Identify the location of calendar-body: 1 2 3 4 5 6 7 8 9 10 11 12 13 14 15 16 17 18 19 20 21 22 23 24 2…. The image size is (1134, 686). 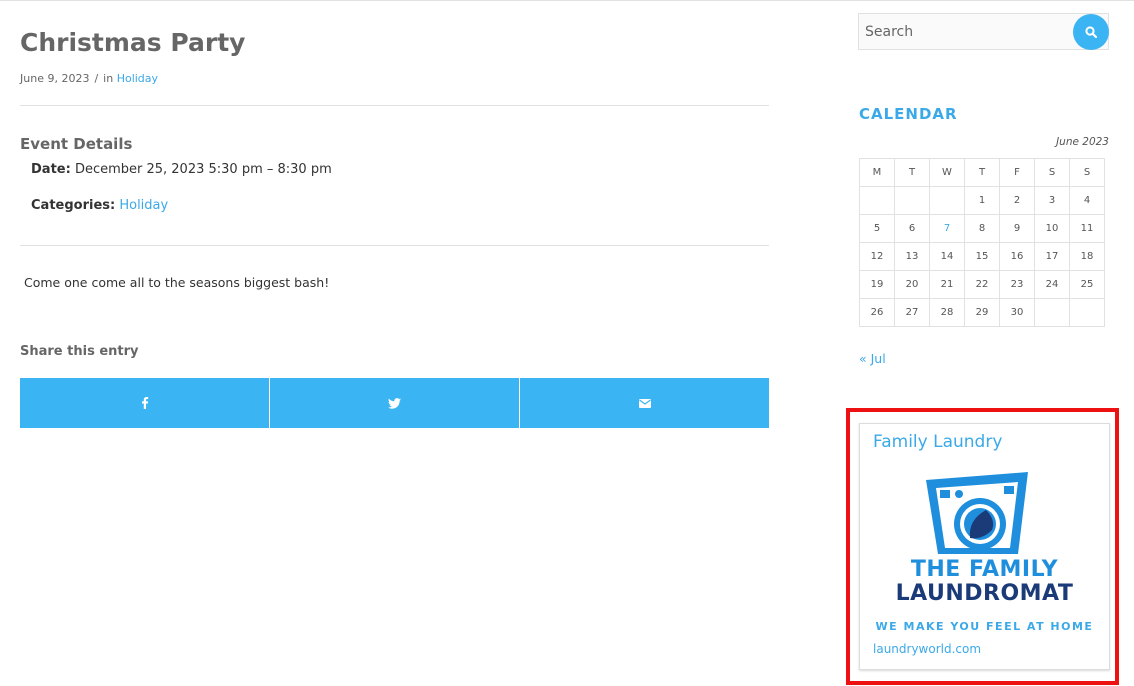
(982, 256).